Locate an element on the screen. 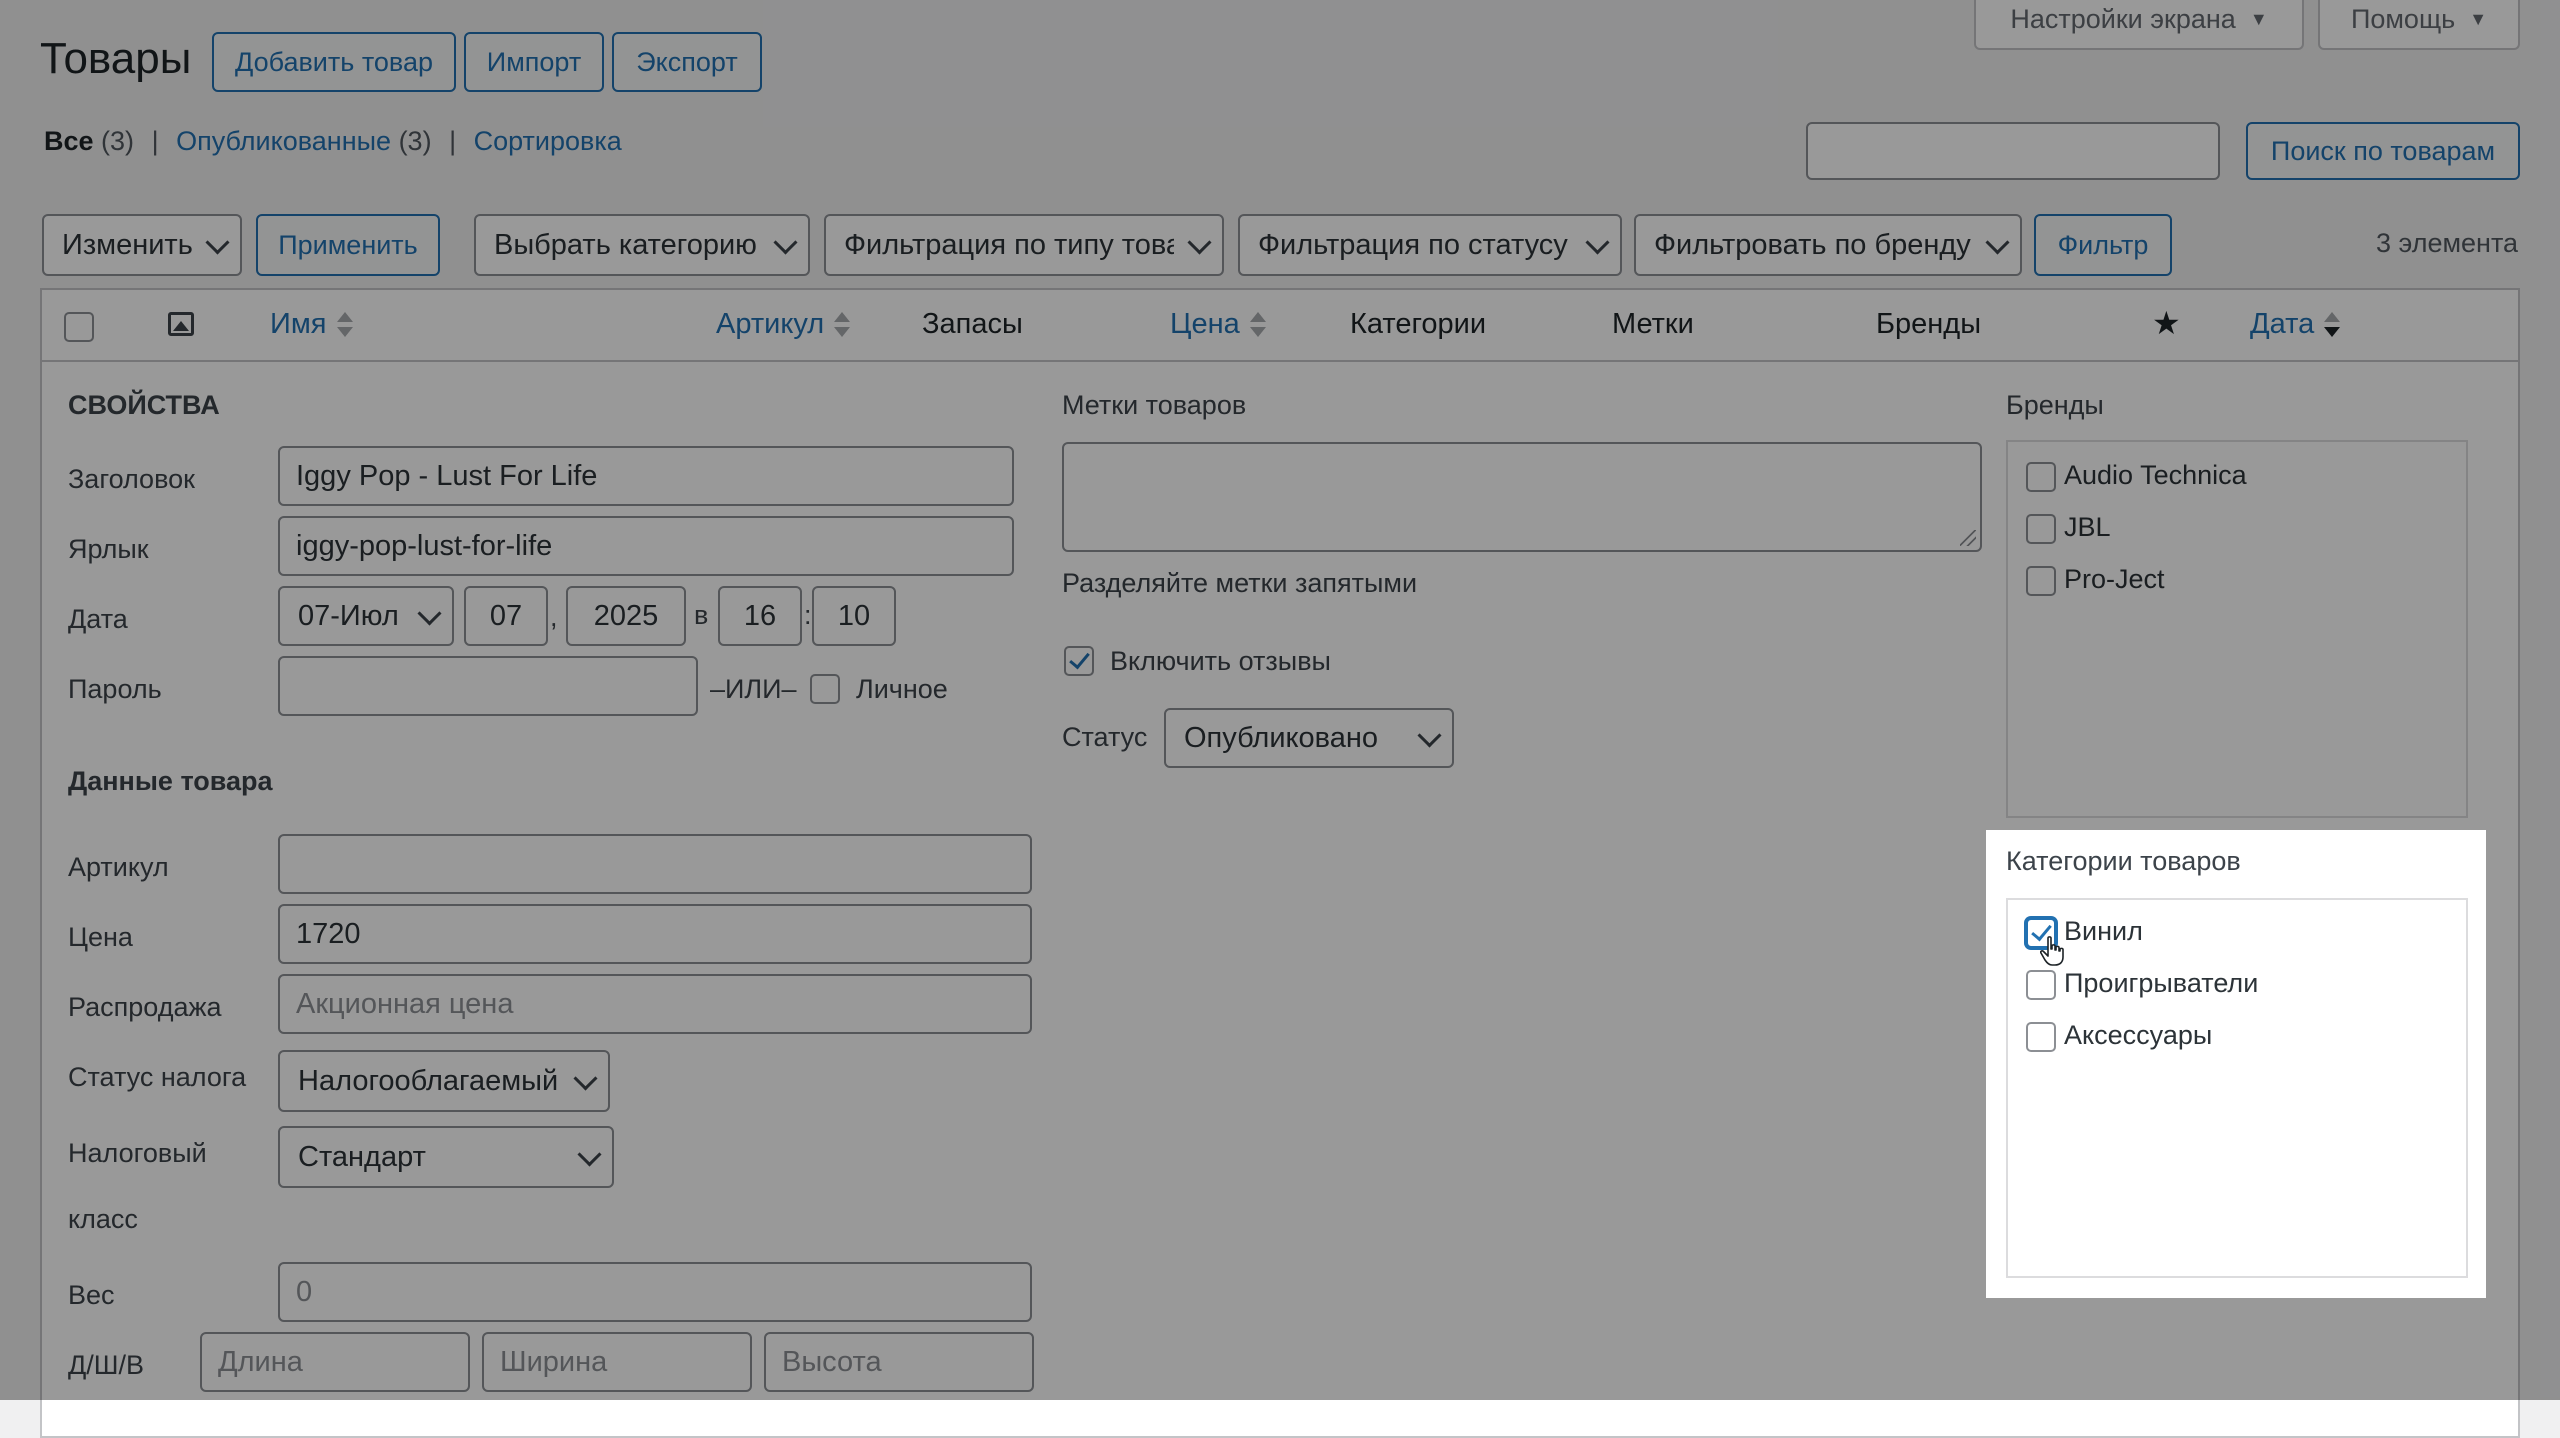 This screenshot has width=2560, height=1438. help-tab: Помощь ▼ is located at coordinates (2419, 25).